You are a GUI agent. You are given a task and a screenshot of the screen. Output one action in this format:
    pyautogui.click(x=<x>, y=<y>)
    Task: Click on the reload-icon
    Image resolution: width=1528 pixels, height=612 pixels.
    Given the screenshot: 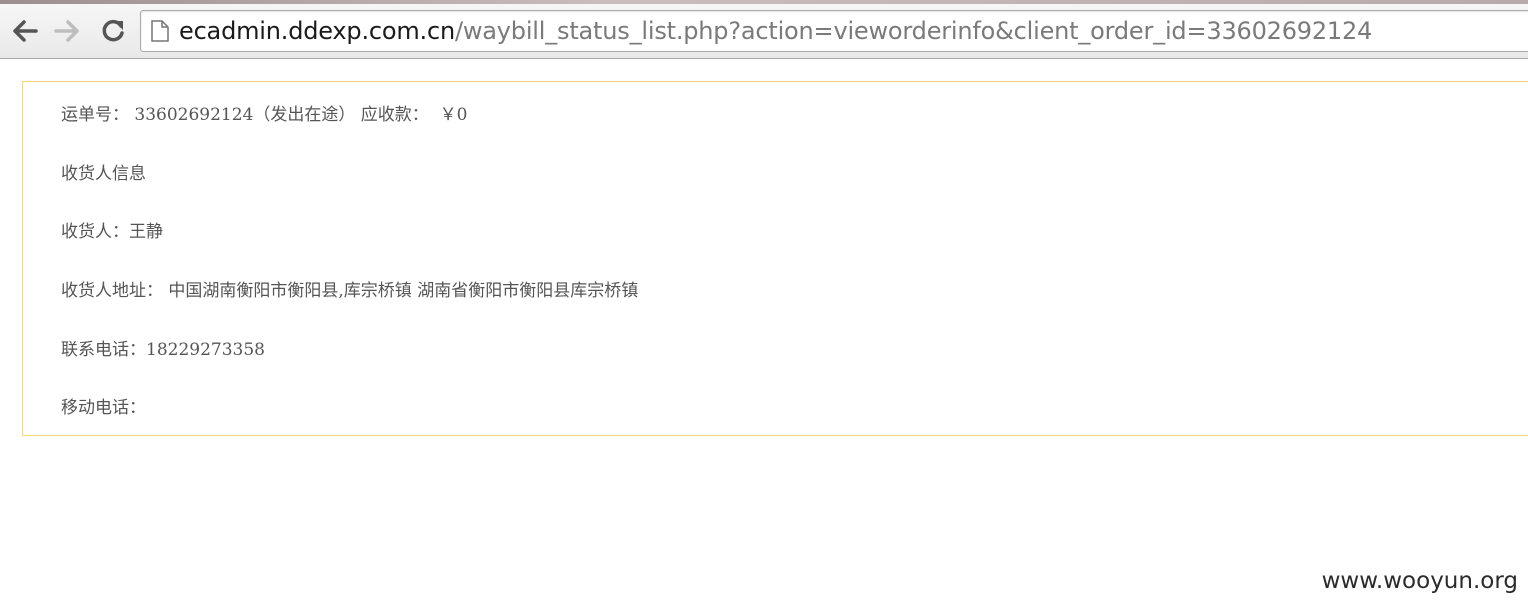 What is the action you would take?
    pyautogui.click(x=113, y=30)
    